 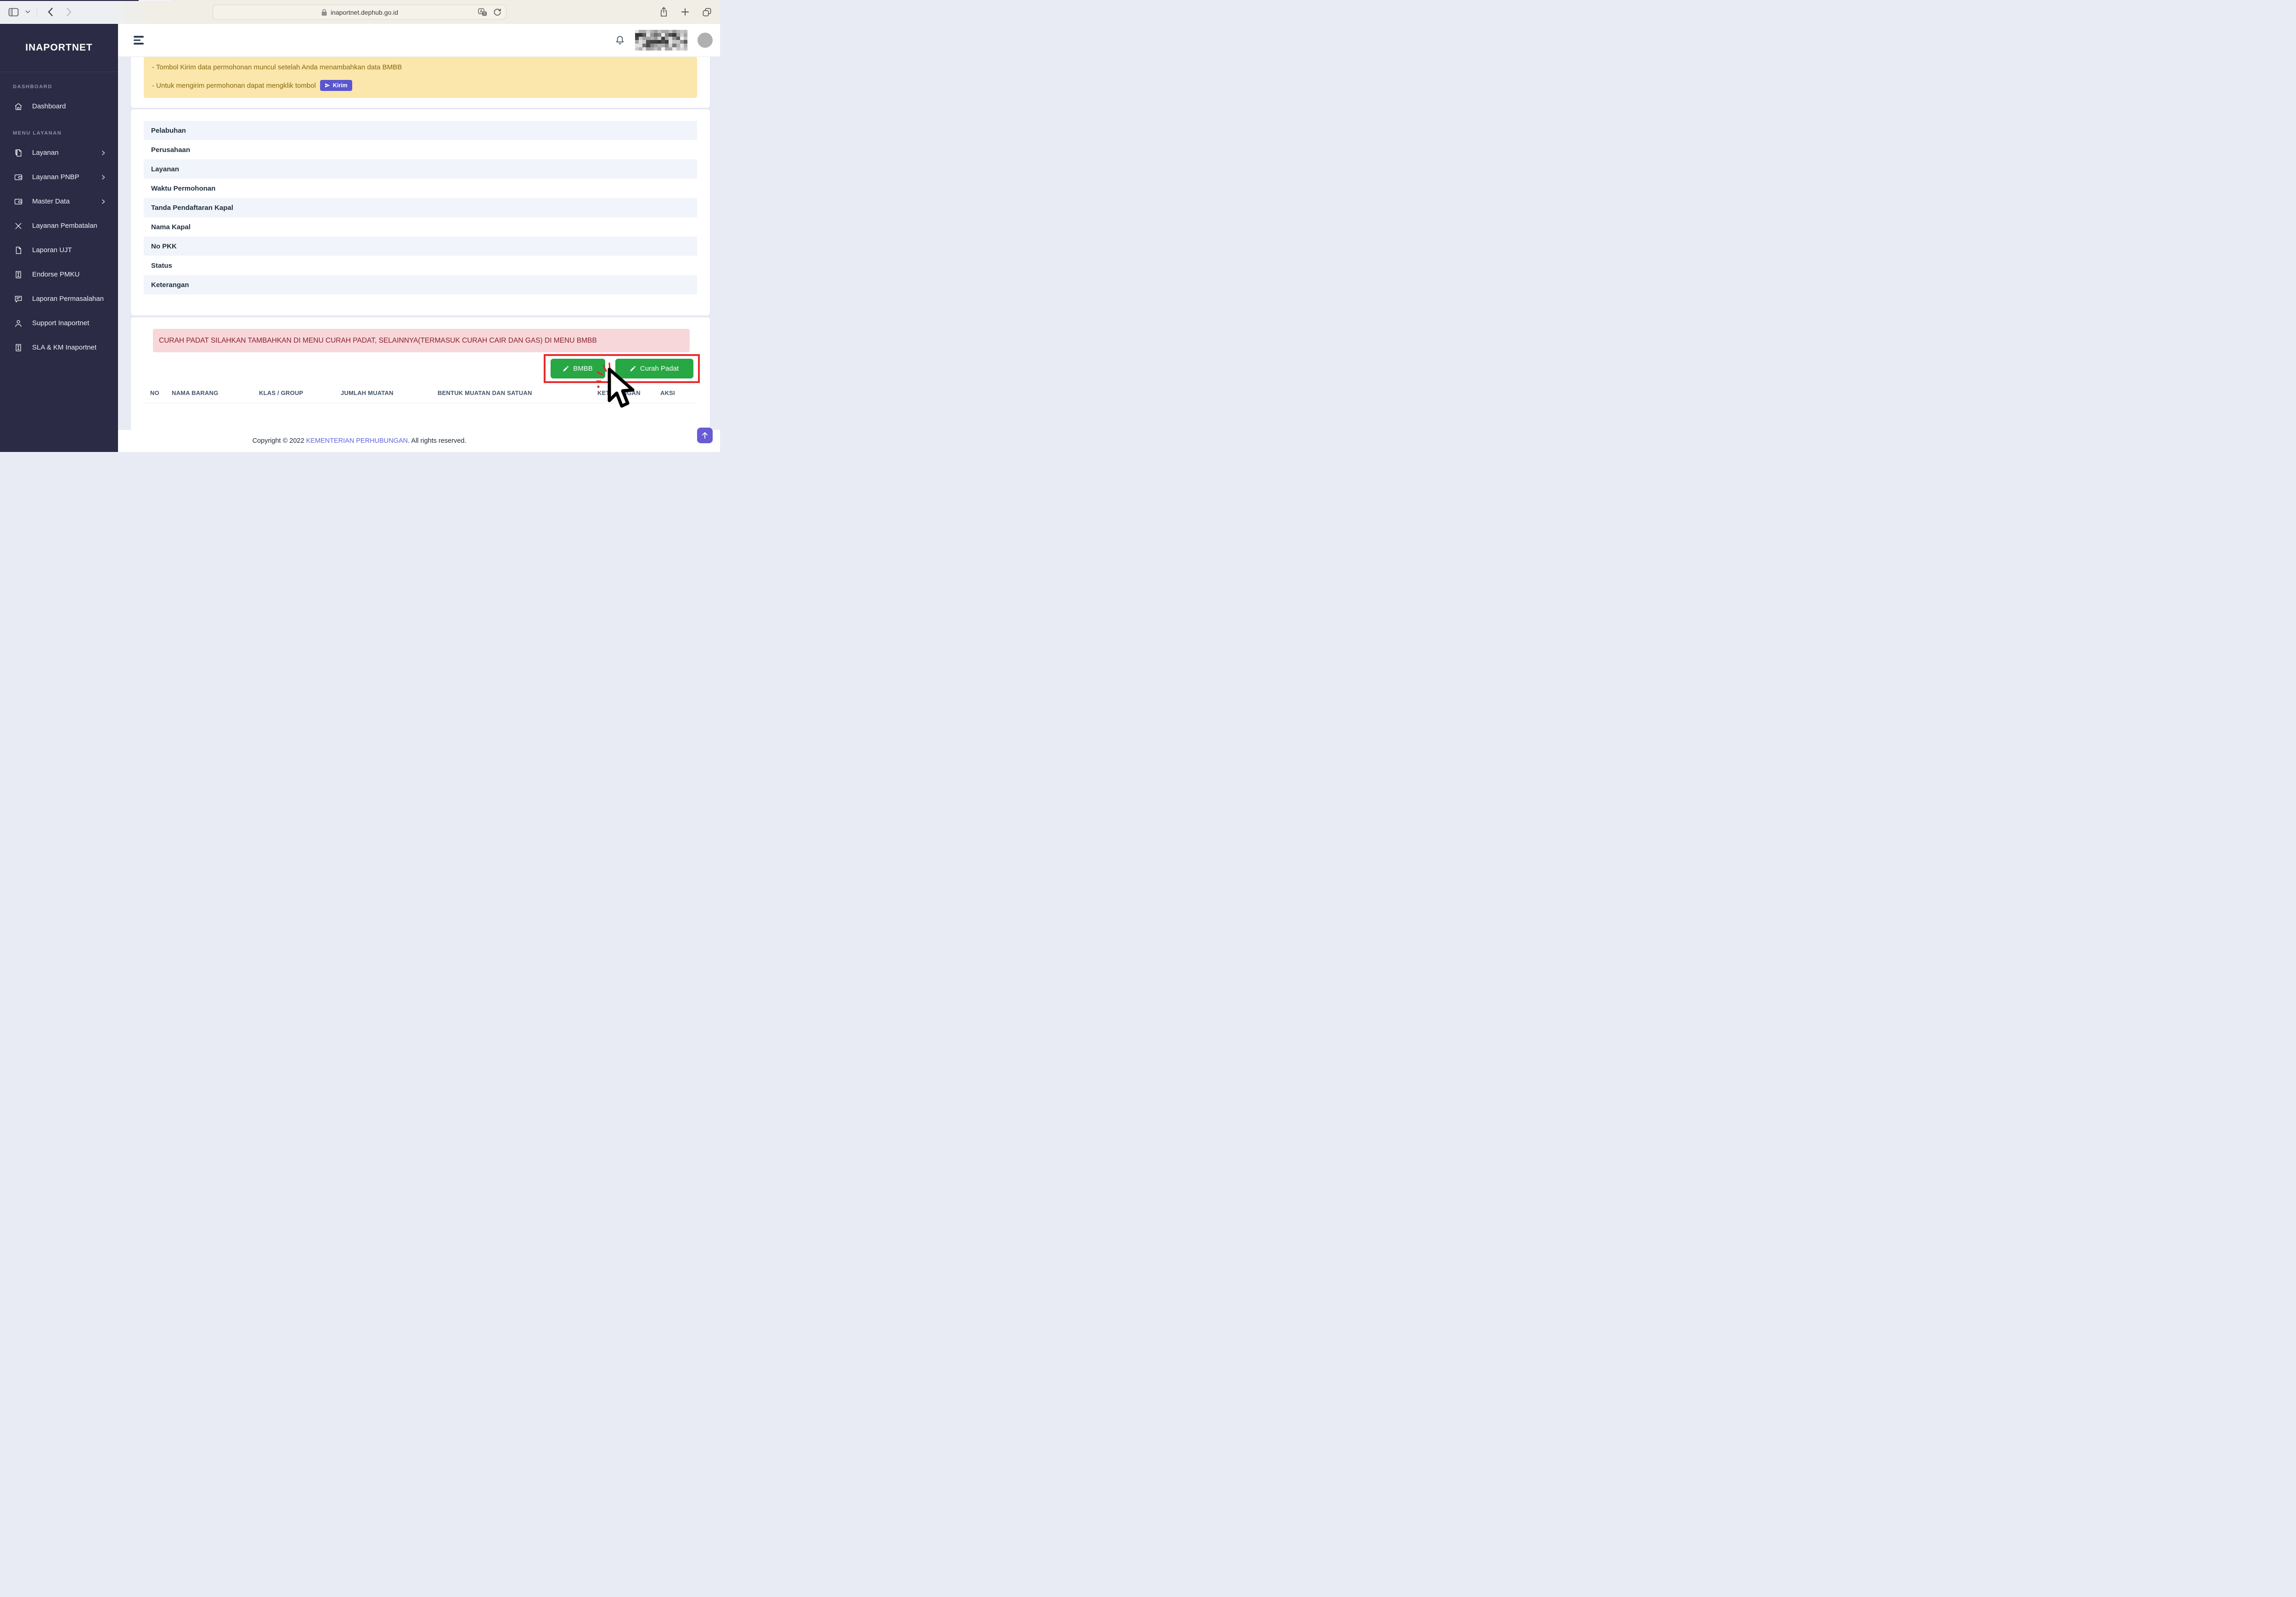 I want to click on person-icon, so click(x=18, y=323).